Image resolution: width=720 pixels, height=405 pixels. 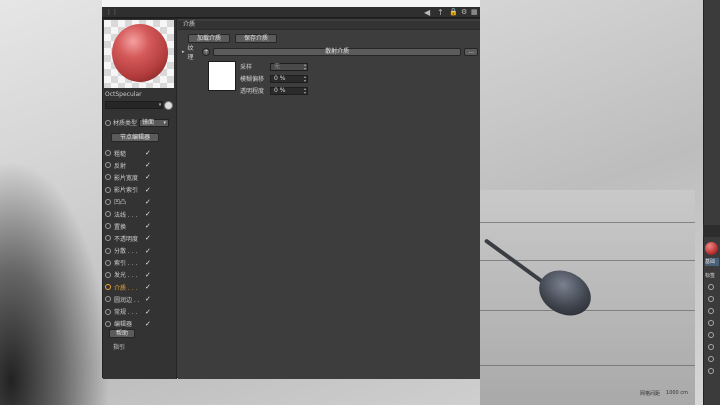 What do you see at coordinates (440, 12) in the screenshot?
I see `arrow-up-icon: ↑` at bounding box center [440, 12].